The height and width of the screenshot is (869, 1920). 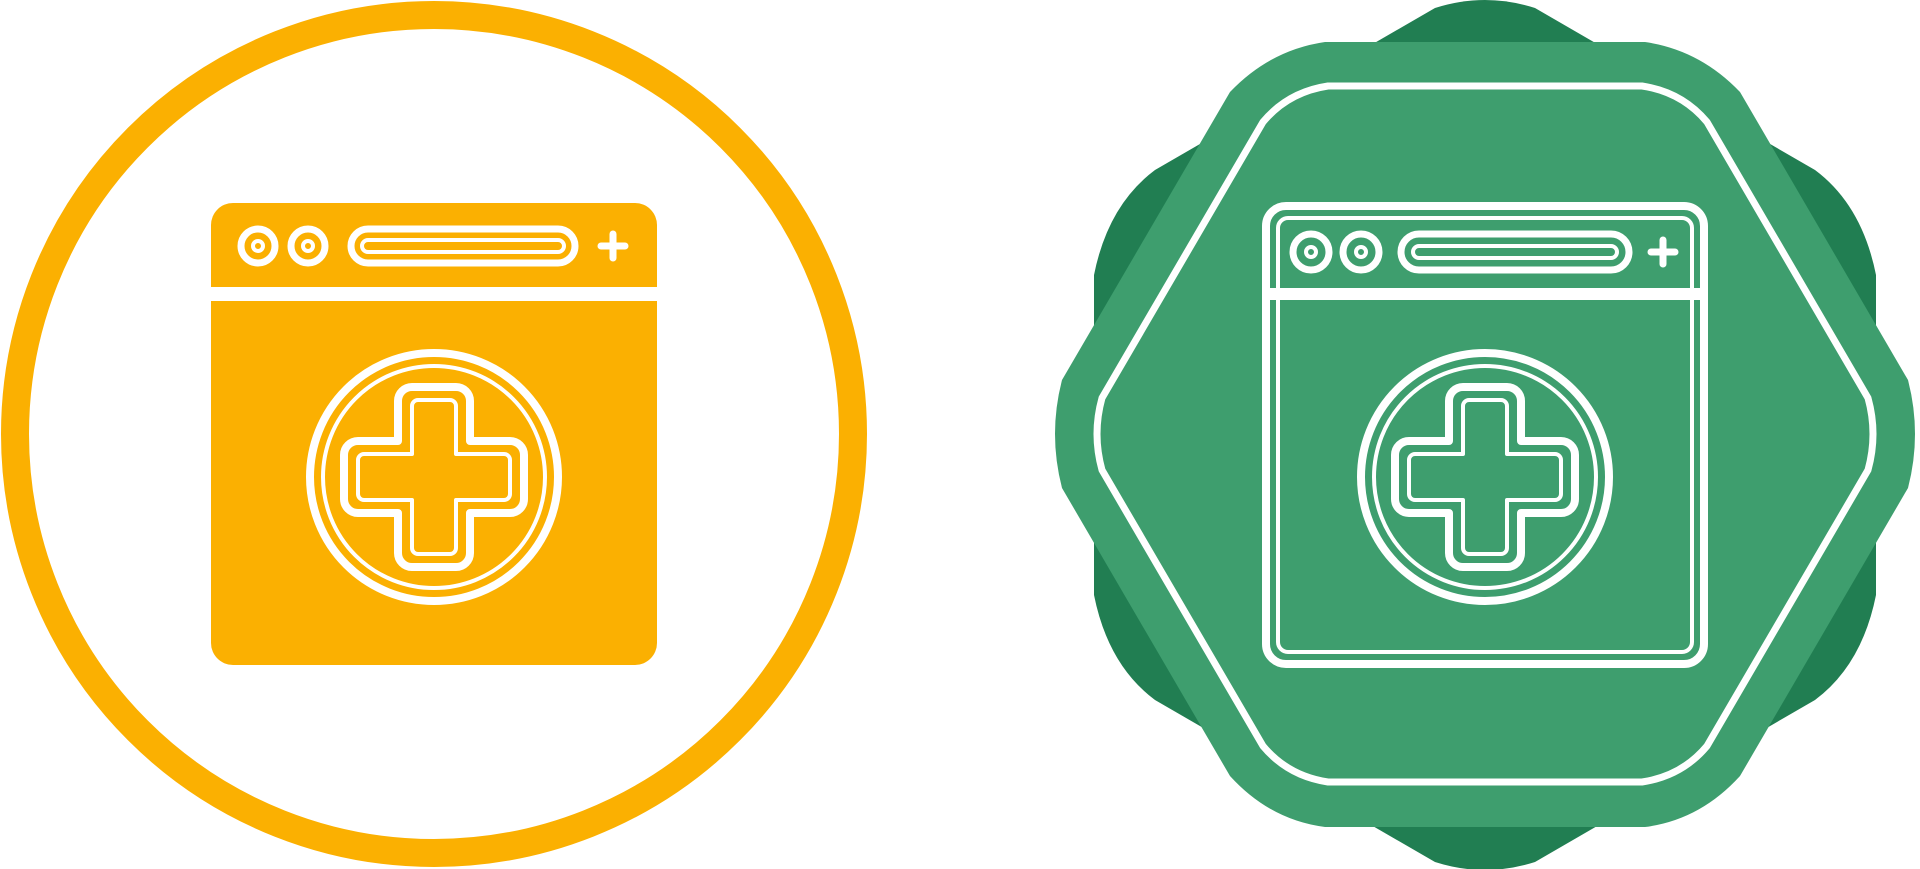 I want to click on window-frame, so click(x=434, y=434).